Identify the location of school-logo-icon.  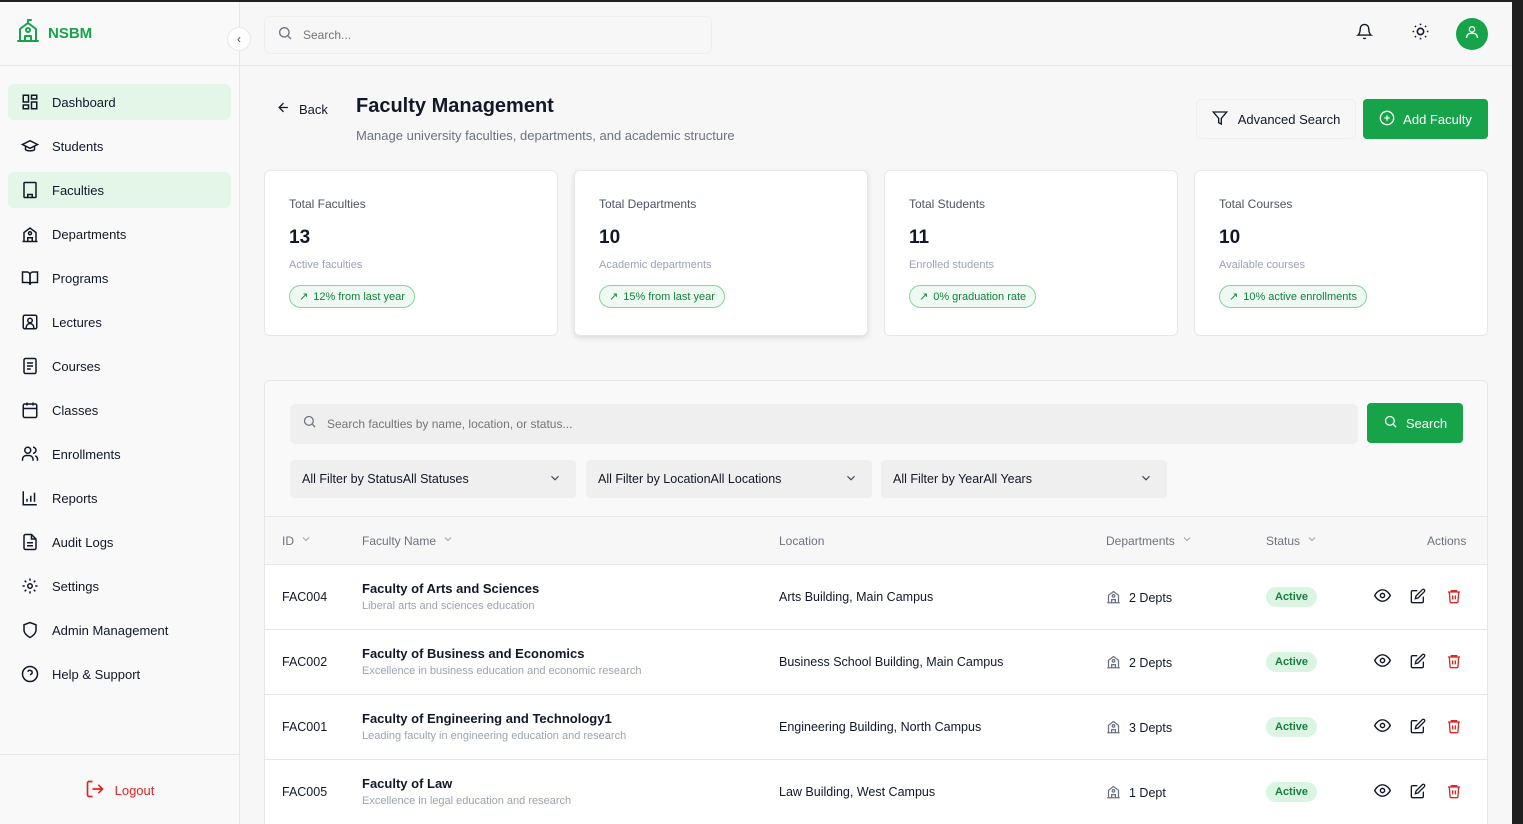
(28, 33).